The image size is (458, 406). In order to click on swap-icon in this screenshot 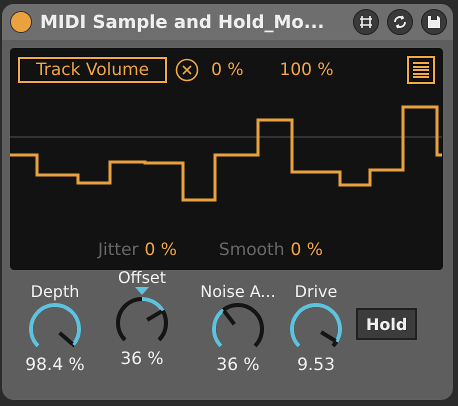, I will do `click(400, 22)`.